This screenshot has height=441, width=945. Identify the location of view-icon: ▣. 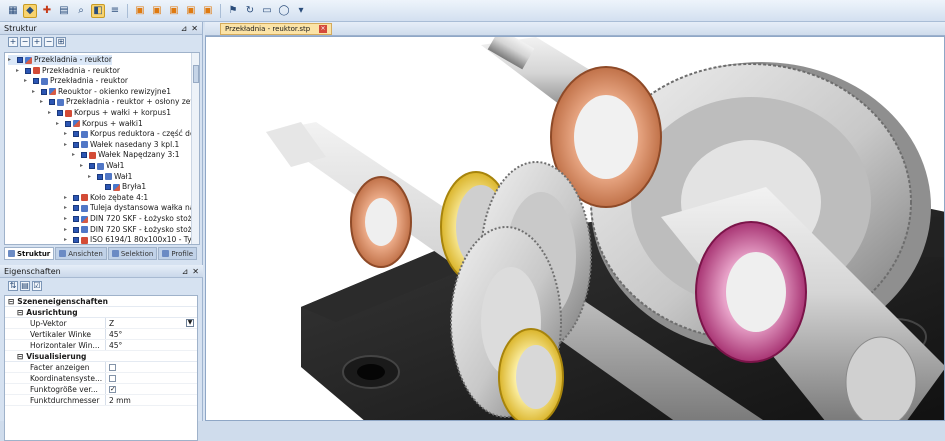
(191, 11).